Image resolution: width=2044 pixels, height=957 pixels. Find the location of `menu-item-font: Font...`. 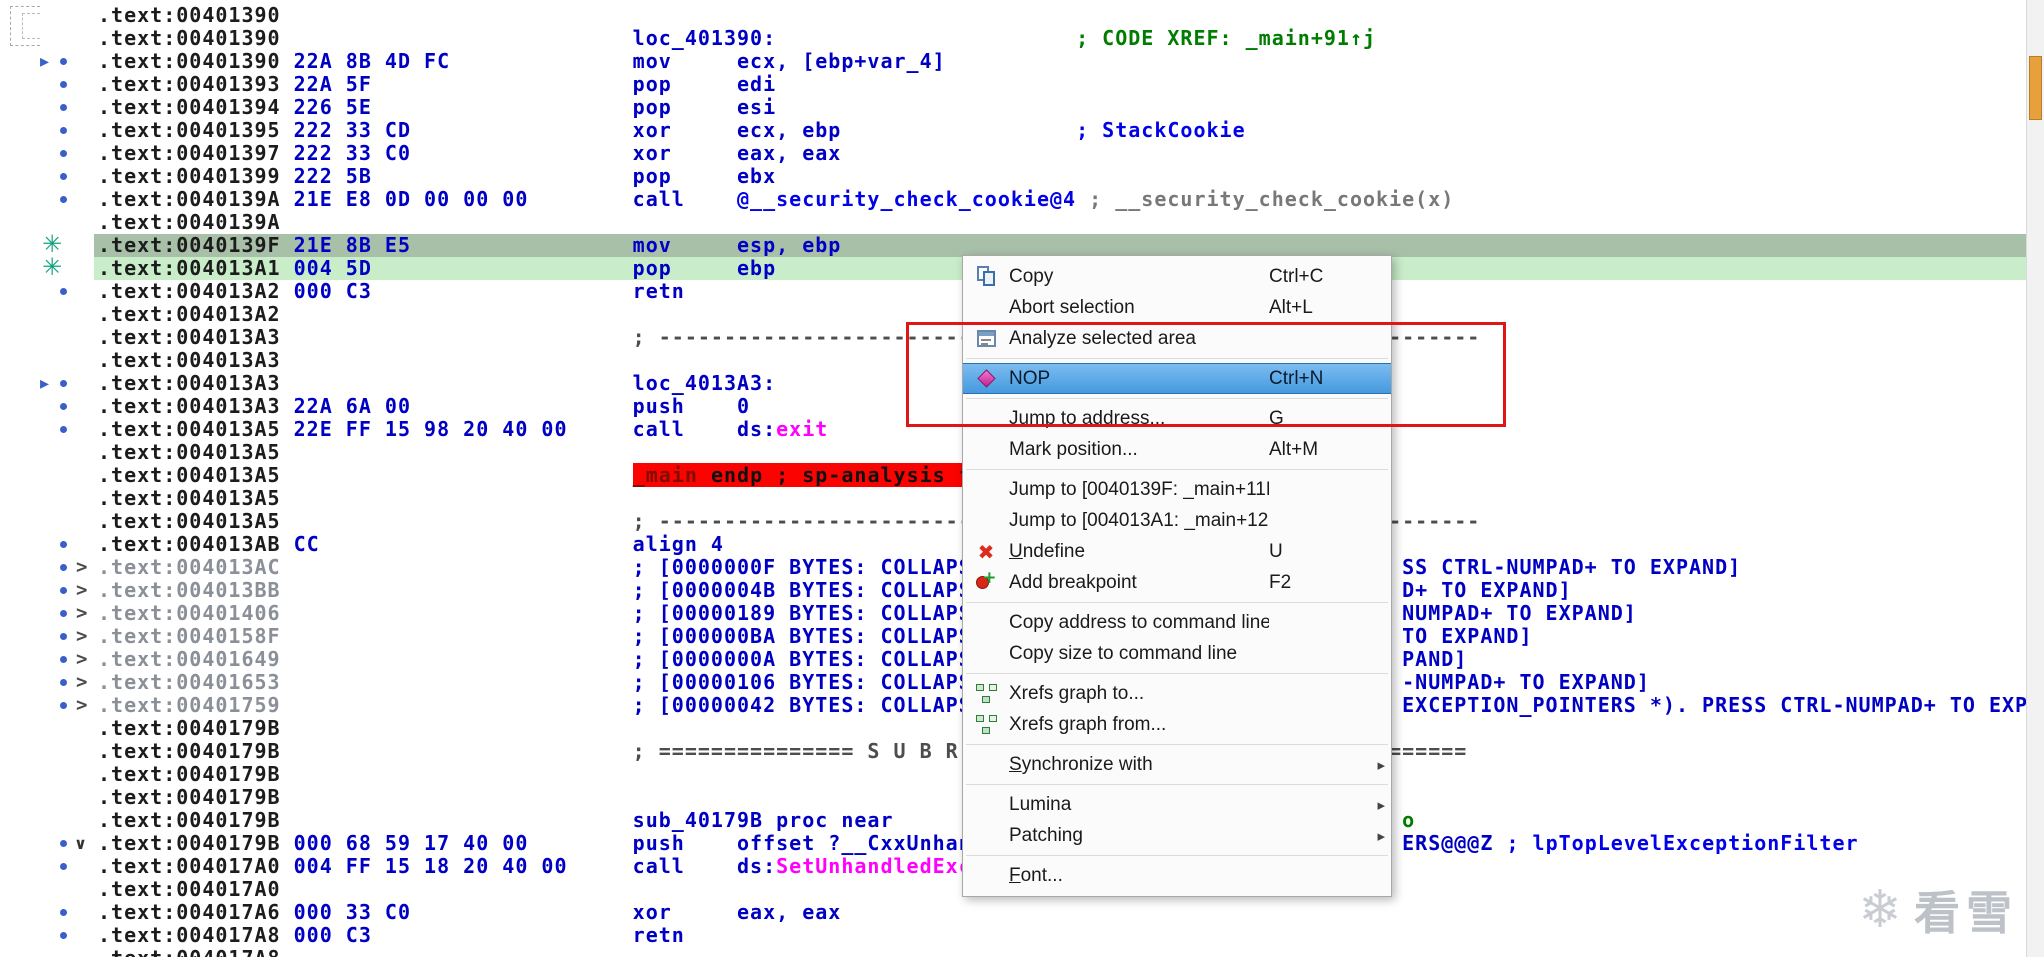

menu-item-font: Font... is located at coordinates (1177, 875).